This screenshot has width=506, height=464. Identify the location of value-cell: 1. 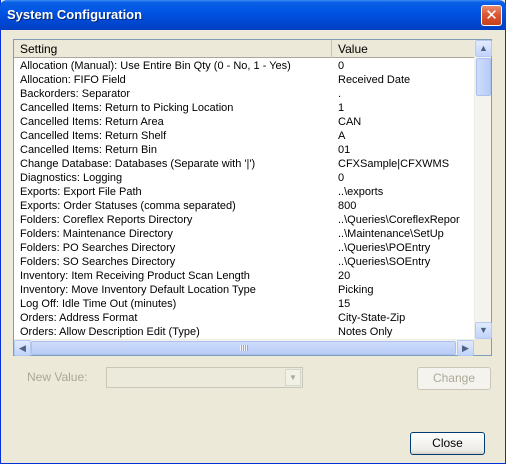
(341, 108).